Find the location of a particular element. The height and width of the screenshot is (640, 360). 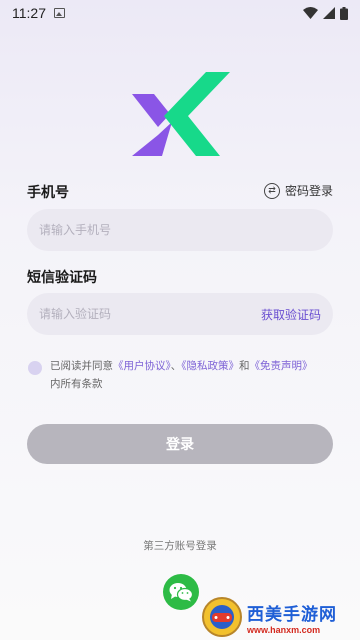

phone-field is located at coordinates (180, 230).